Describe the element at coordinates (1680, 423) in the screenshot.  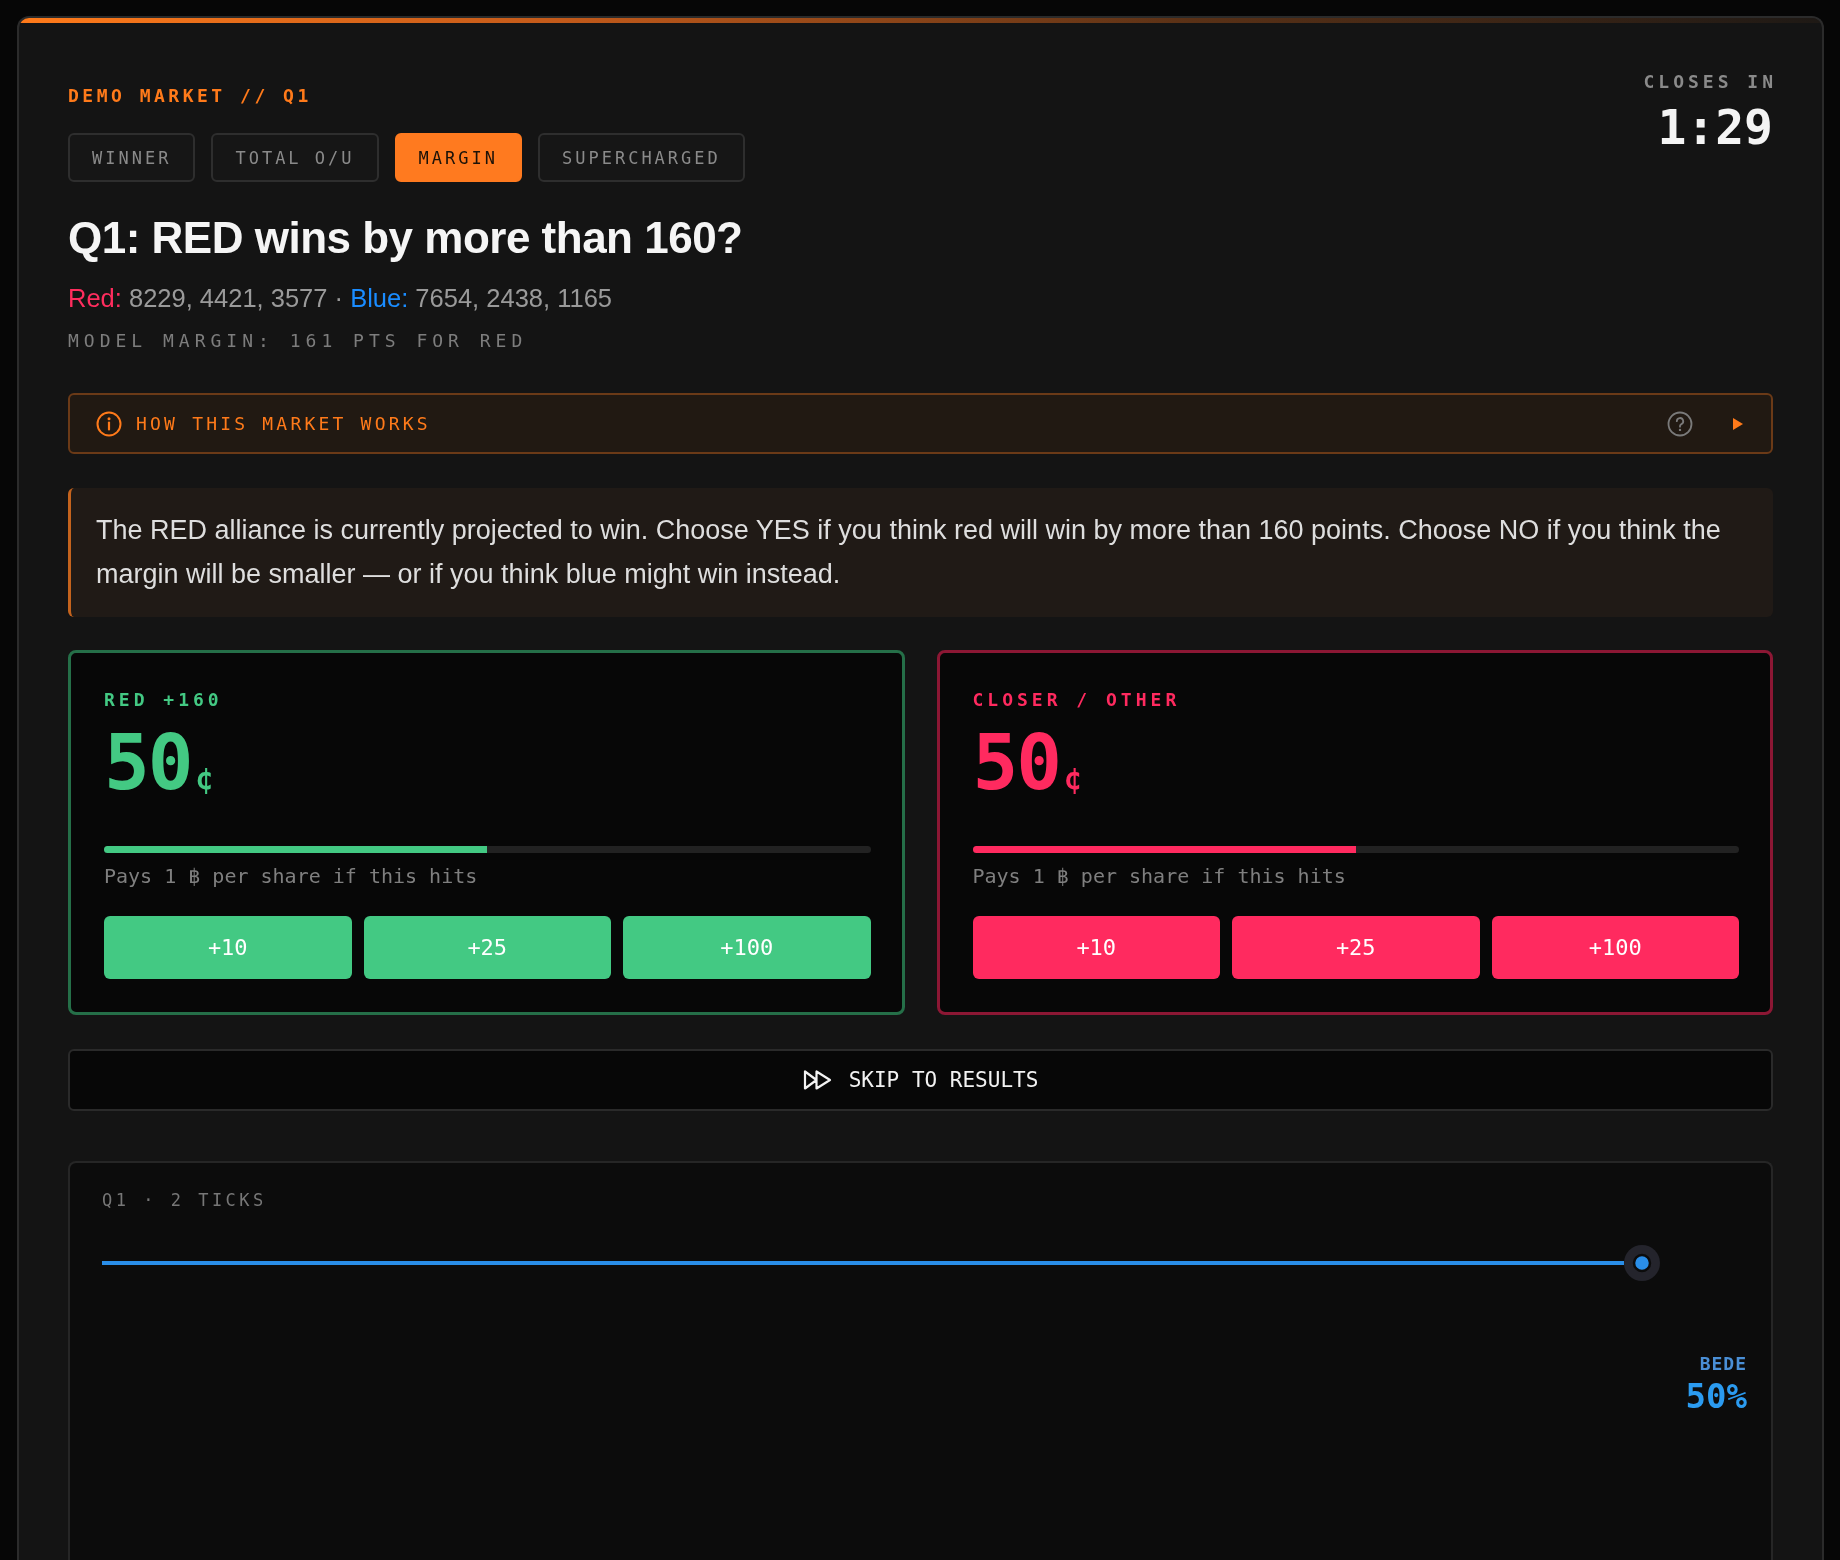
I see `help-icon` at that location.